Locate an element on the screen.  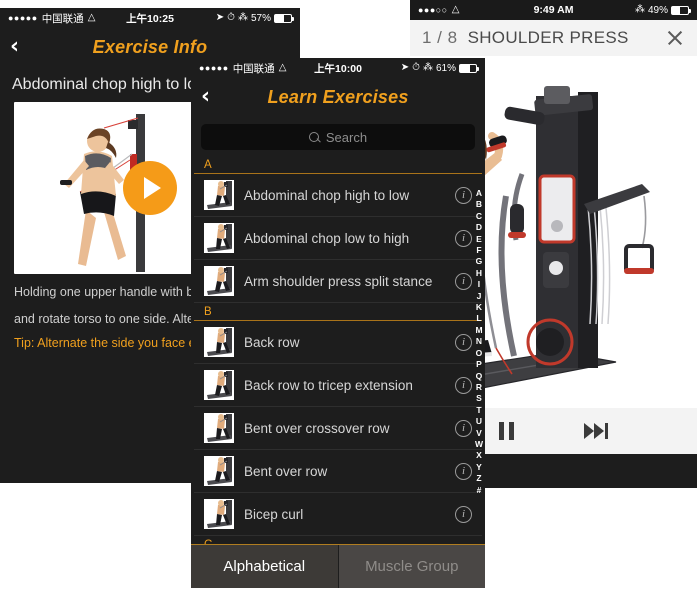
exercise-name: Back row is located at coordinates (272, 342).